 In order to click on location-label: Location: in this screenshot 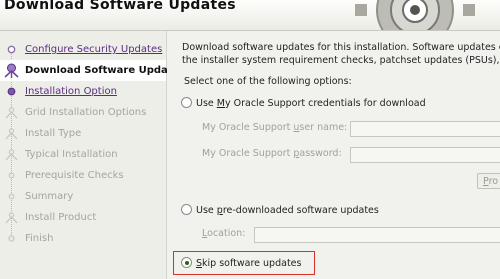, I will do `click(224, 233)`.